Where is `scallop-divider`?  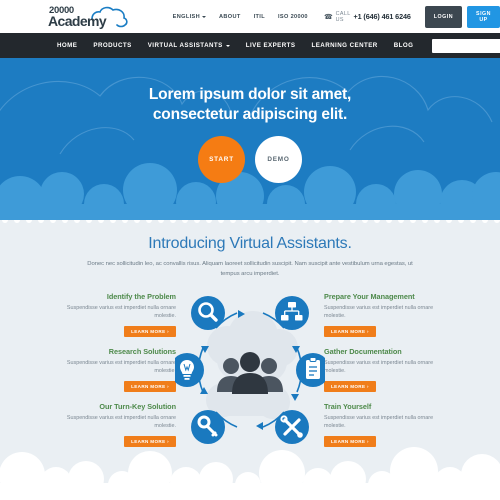
scallop-divider is located at coordinates (250, 223).